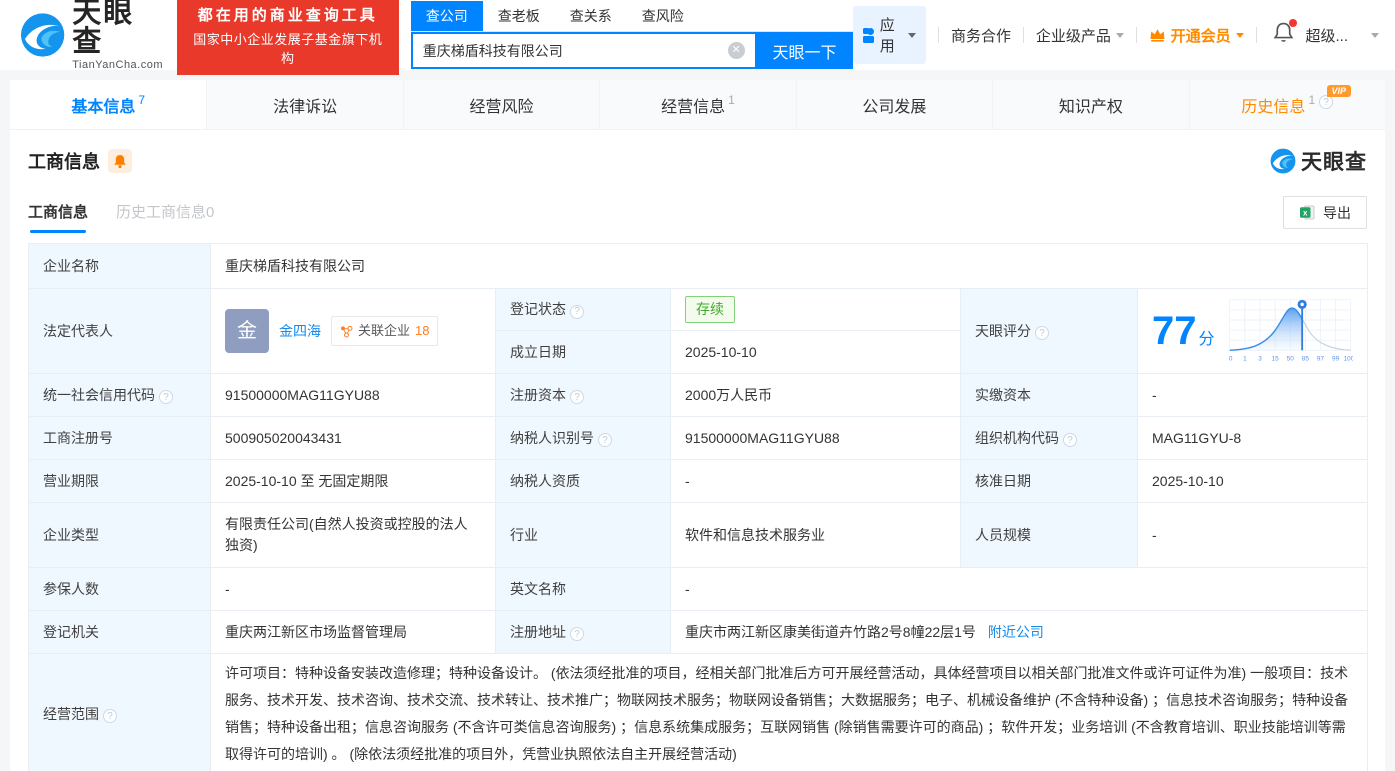  I want to click on field-label: 经营范围?, so click(119, 712).